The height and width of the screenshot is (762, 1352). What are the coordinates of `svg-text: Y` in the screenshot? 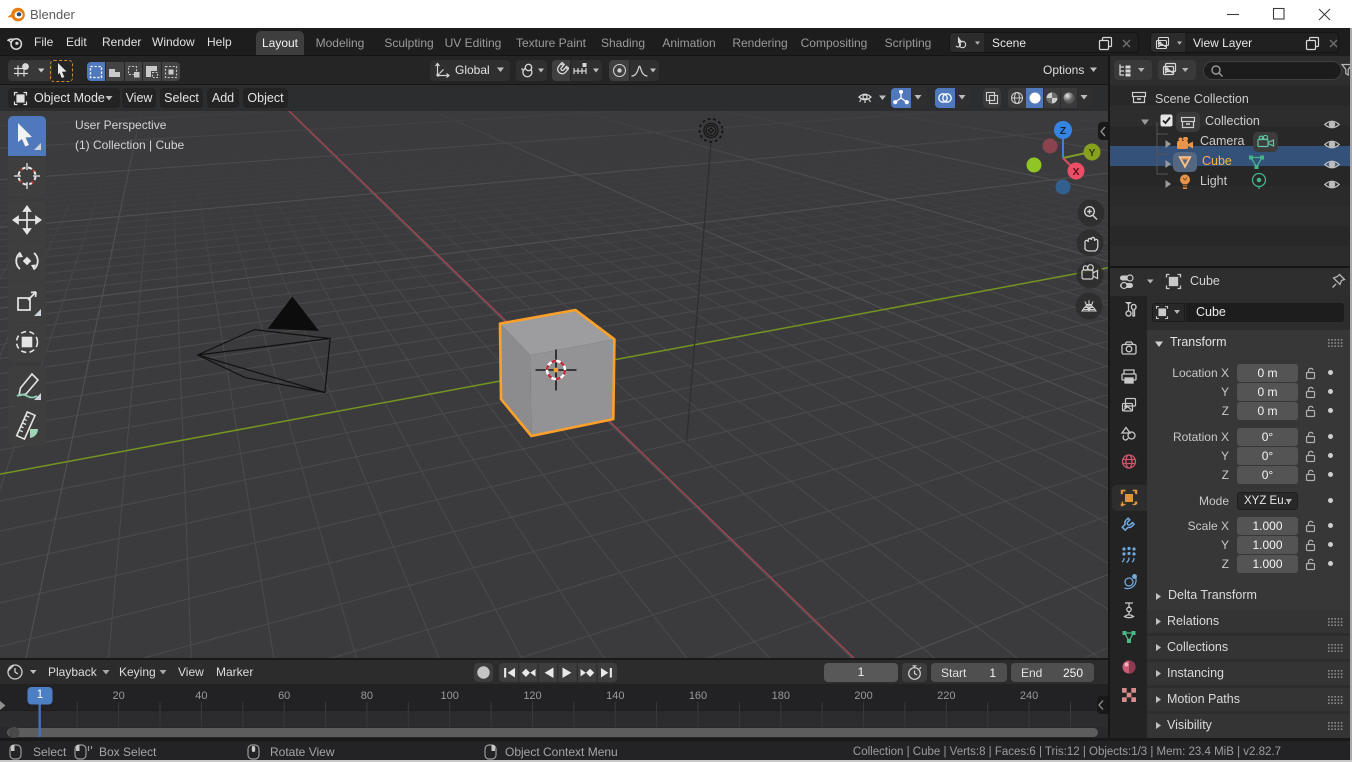 It's located at (1091, 153).